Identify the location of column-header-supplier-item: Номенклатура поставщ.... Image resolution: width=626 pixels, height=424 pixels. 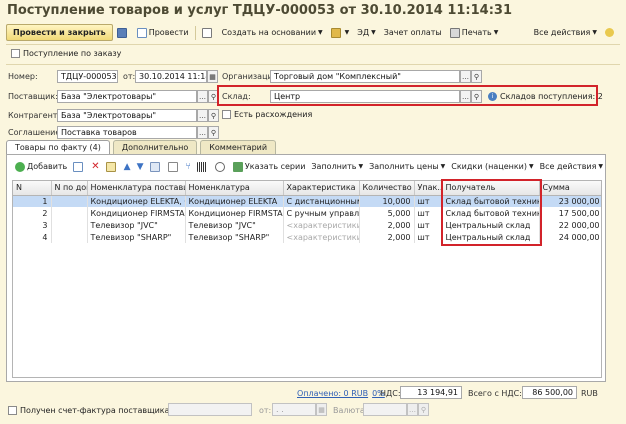
(136, 188).